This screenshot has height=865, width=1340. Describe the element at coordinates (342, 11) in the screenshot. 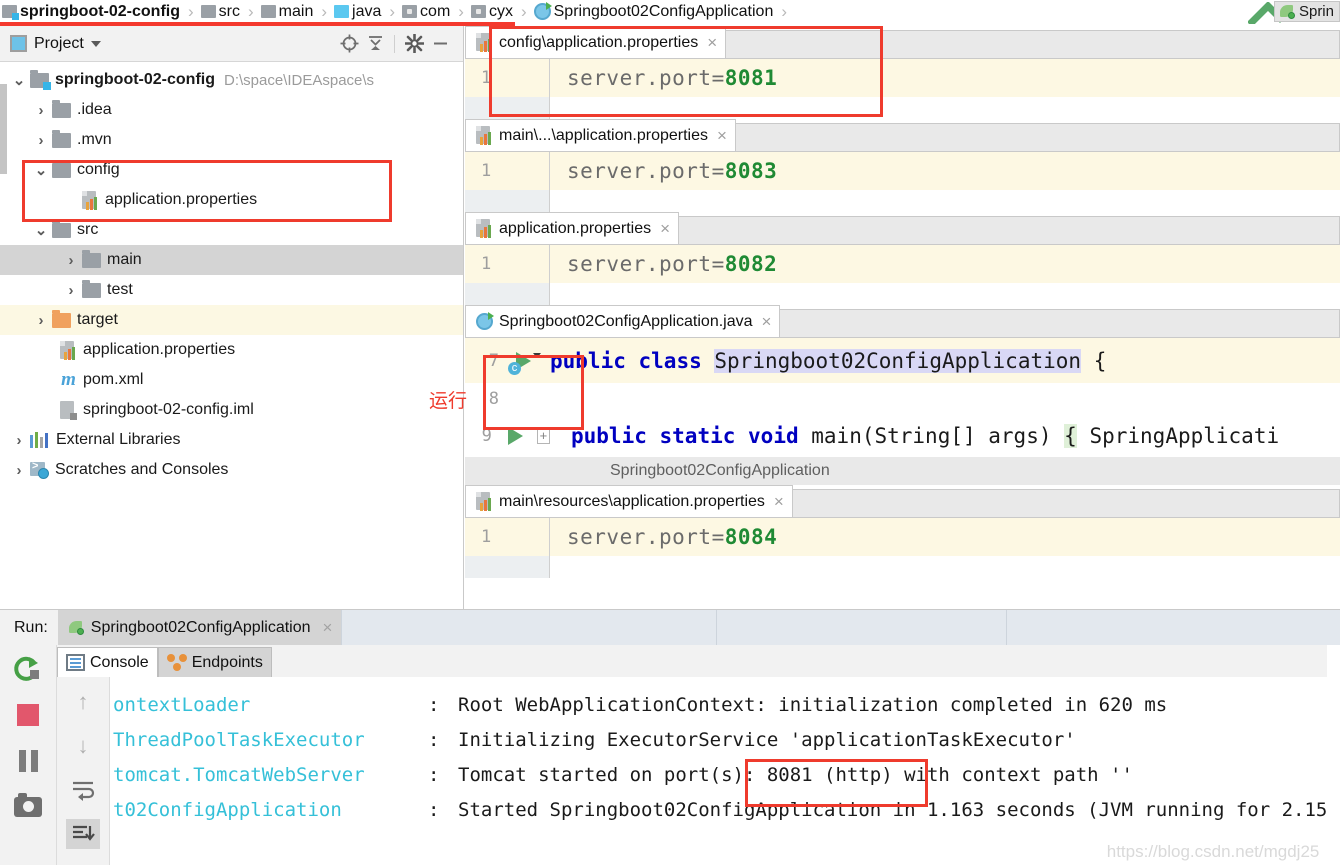

I see `folder-blue-icon` at that location.